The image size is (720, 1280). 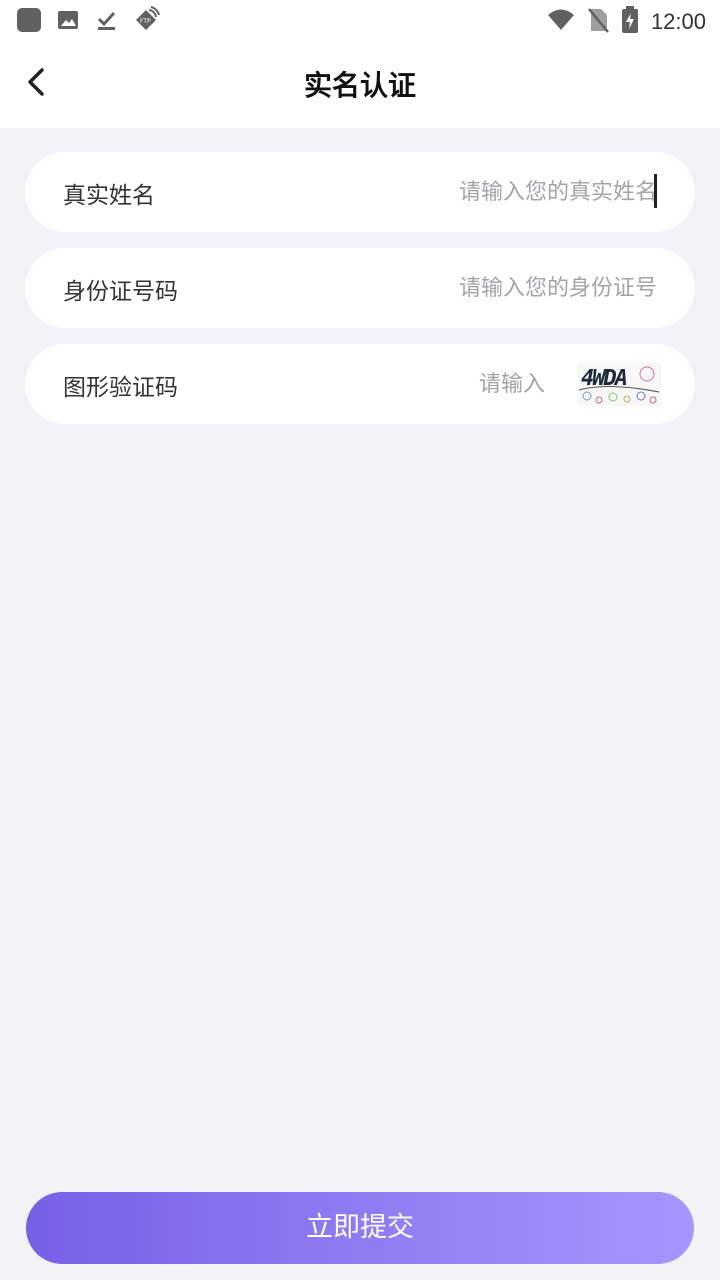 I want to click on svg-text: FTP, so click(x=145, y=21).